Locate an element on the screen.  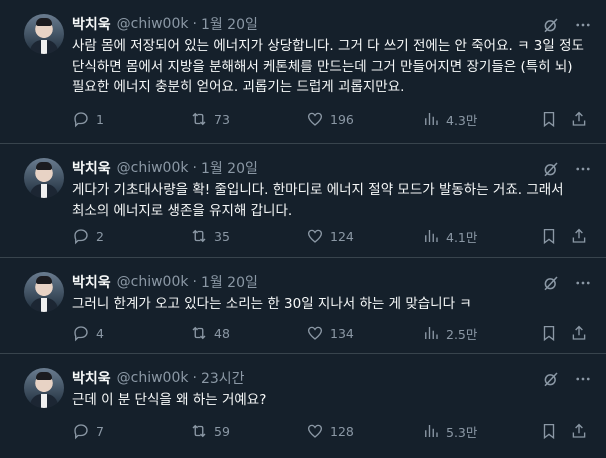
like-count: 124 is located at coordinates (342, 236).